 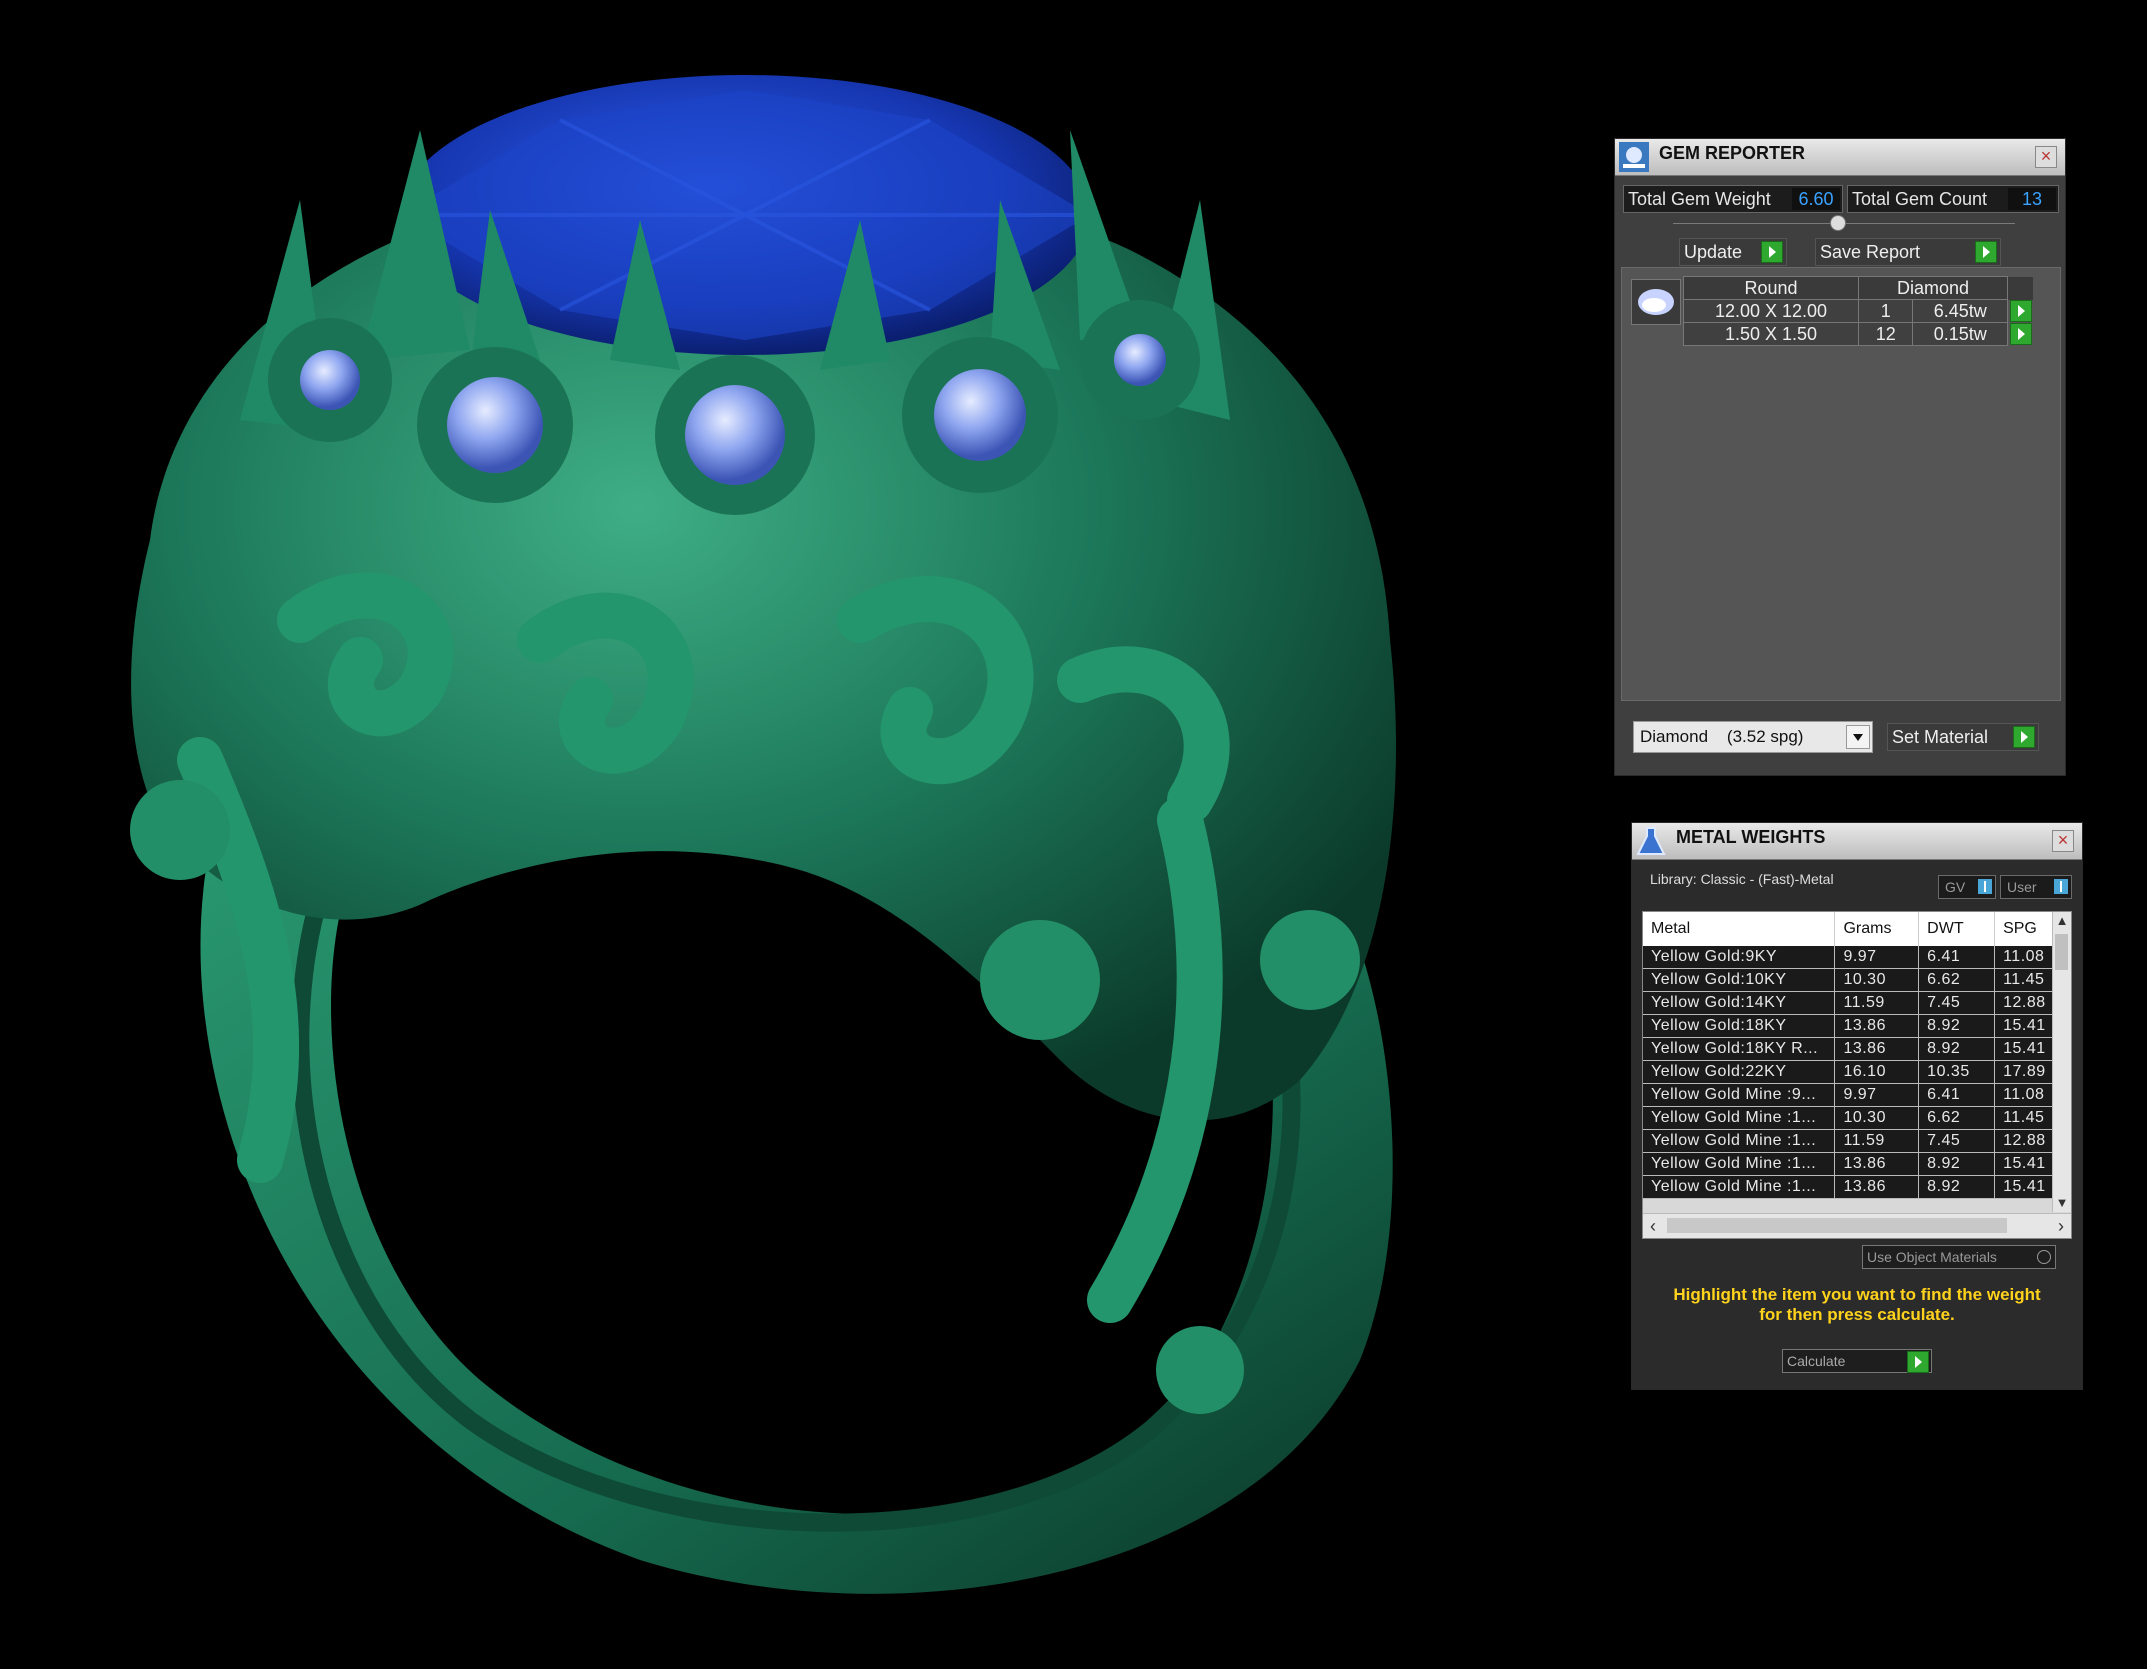 What do you see at coordinates (2036, 887) in the screenshot?
I see `user-toggle: User` at bounding box center [2036, 887].